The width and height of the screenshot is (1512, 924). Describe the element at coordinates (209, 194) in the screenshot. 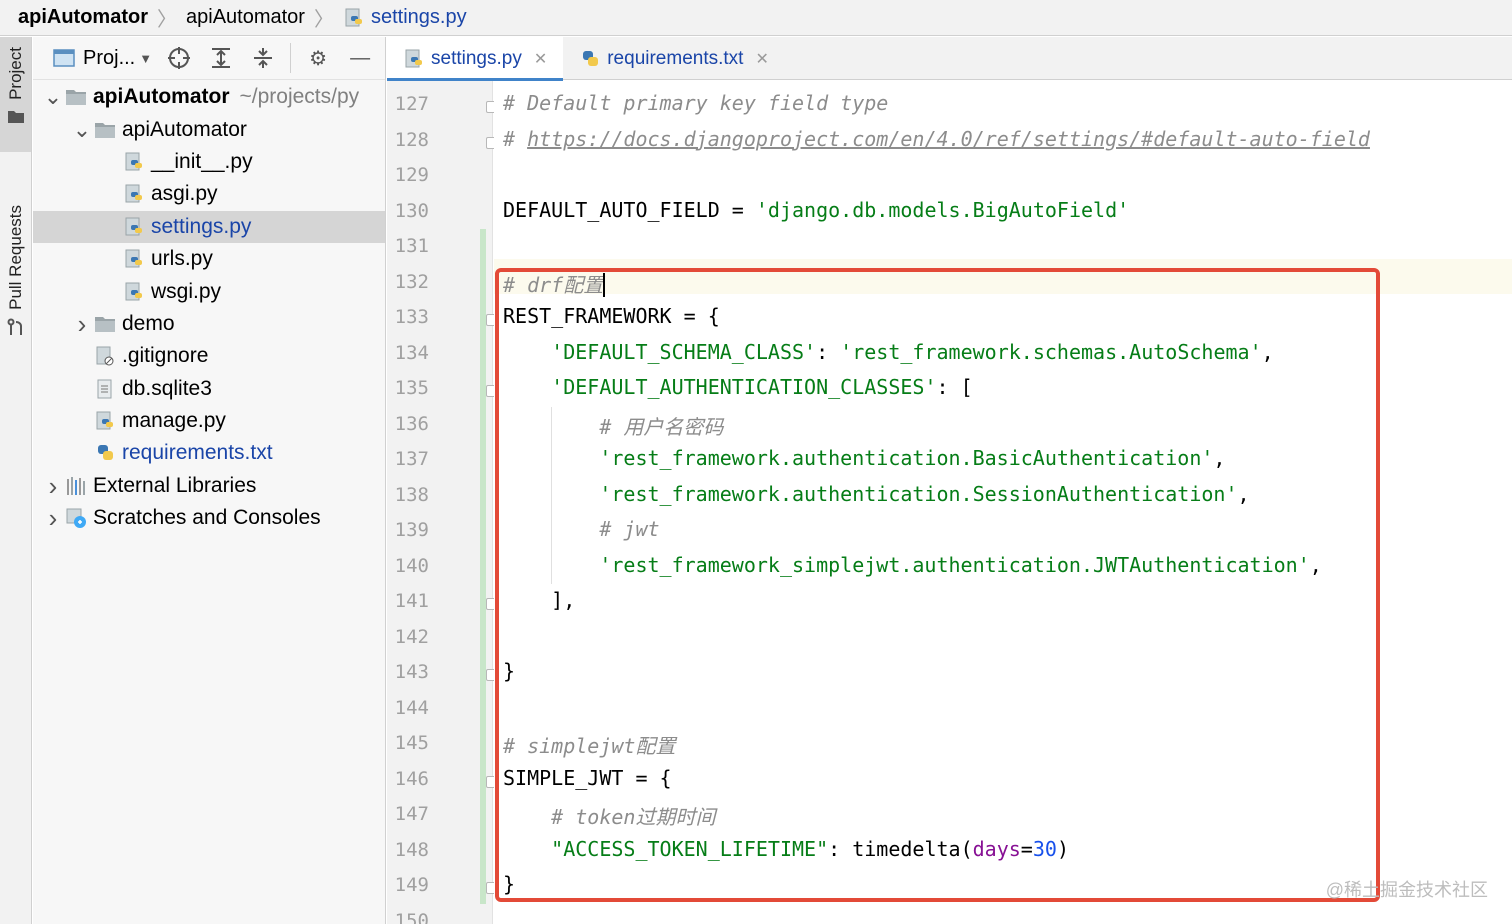

I see `tree-item: asgi.py` at that location.